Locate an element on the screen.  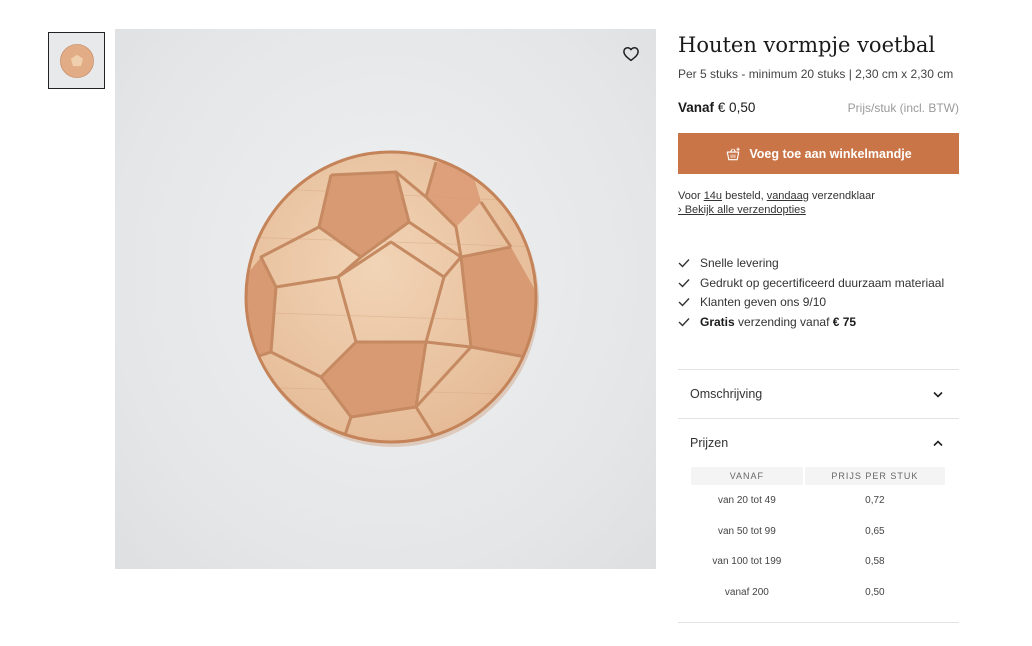
shipping-cutoff-time: 14u is located at coordinates (713, 196).